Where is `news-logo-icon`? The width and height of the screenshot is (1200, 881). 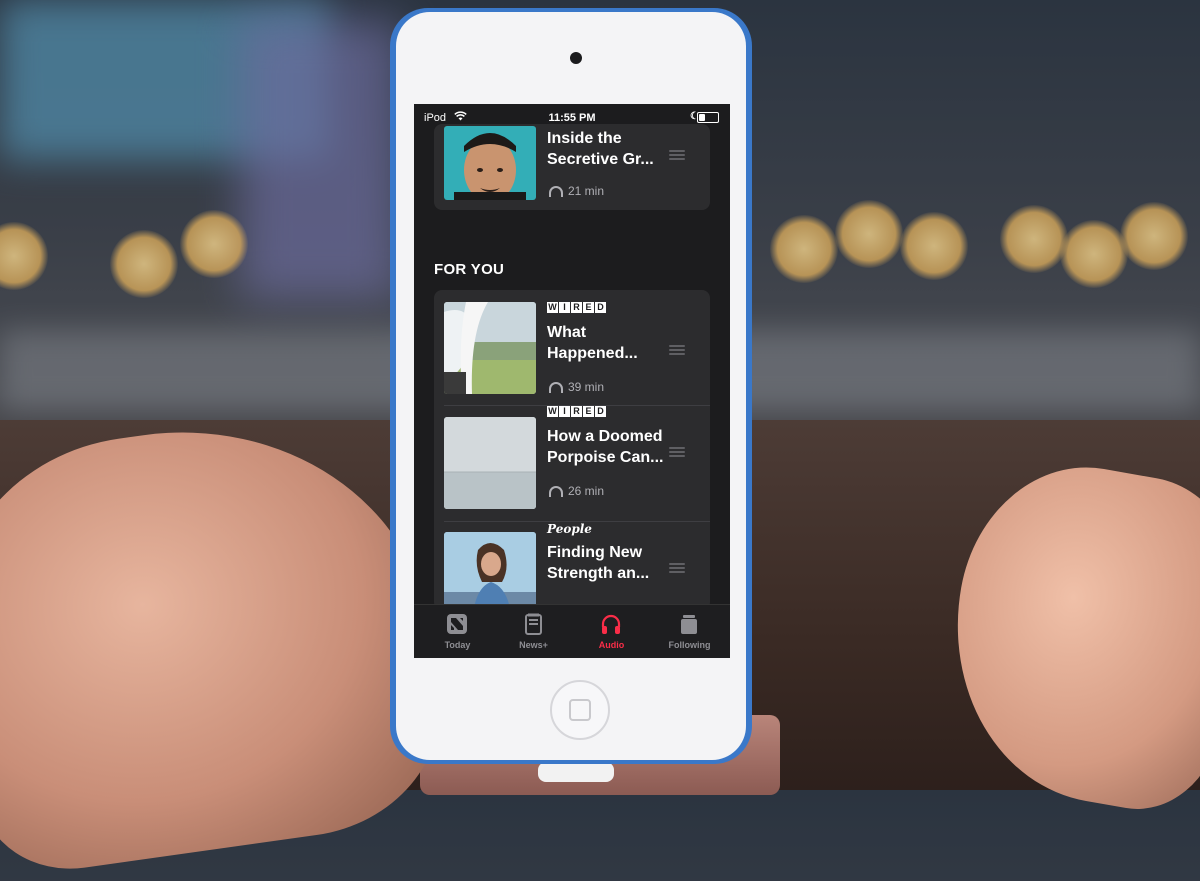 news-logo-icon is located at coordinates (457, 624).